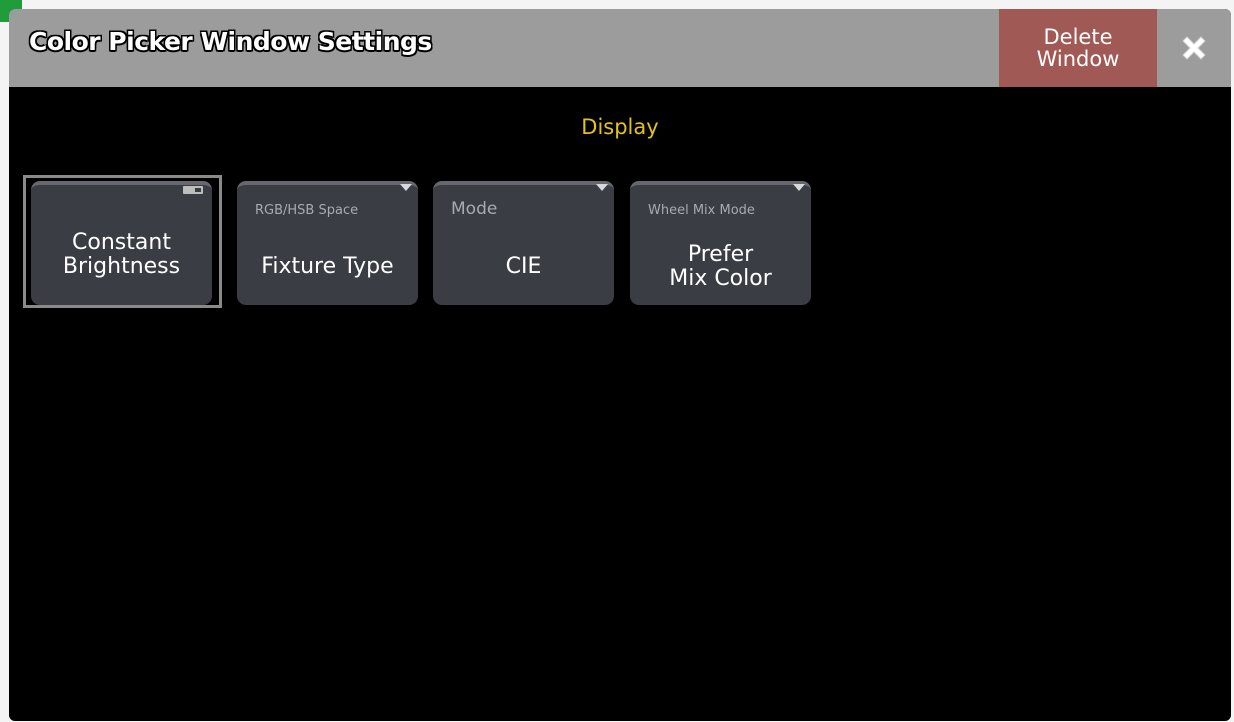  What do you see at coordinates (327, 243) in the screenshot?
I see `rgb-hsb-space-dropdown: RGB/HSB Space Fixture Type` at bounding box center [327, 243].